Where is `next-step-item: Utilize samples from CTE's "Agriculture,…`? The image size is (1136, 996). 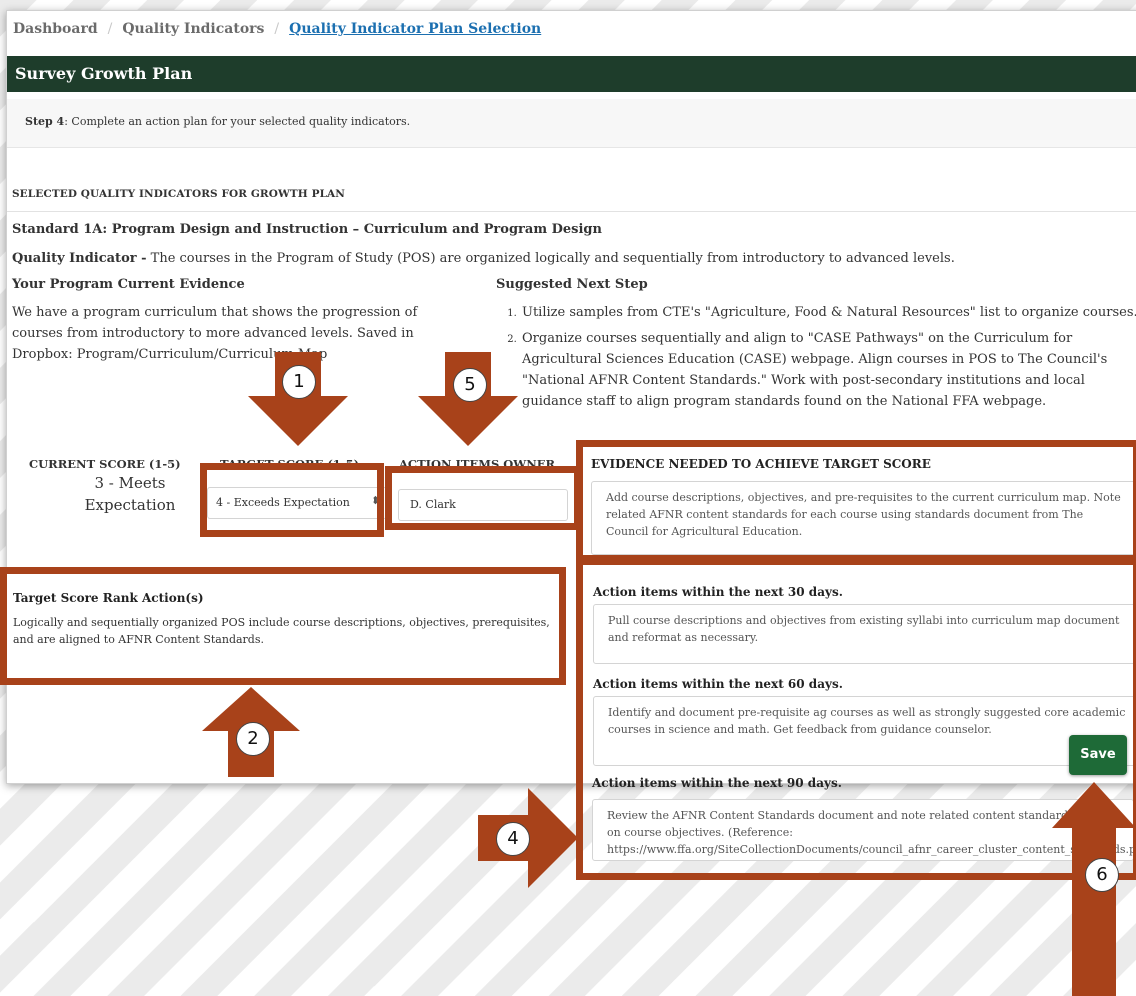
next-step-item: Utilize samples from CTE's "Agriculture,… is located at coordinates (828, 312).